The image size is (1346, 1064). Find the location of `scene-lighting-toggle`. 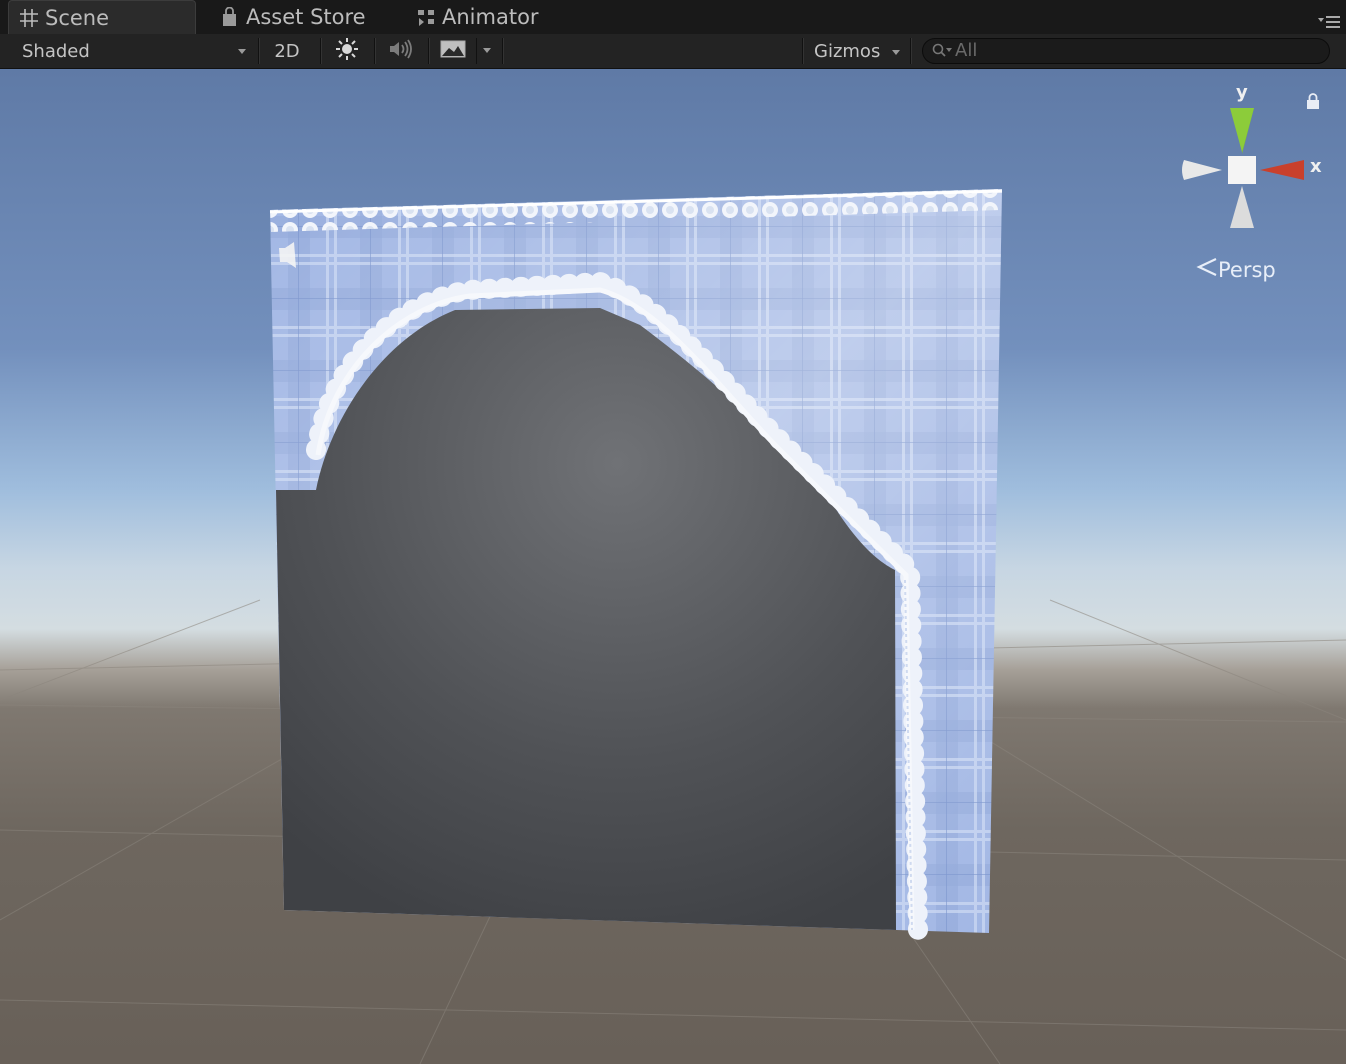

scene-lighting-toggle is located at coordinates (347, 51).